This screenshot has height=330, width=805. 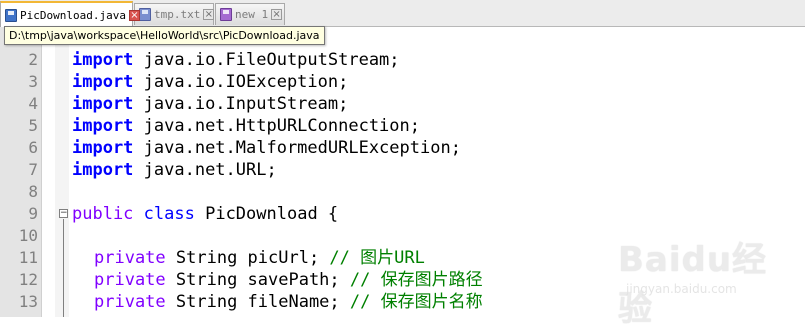 I want to click on tab-picdownload-java: PicDownload.java ×, so click(x=70, y=14).